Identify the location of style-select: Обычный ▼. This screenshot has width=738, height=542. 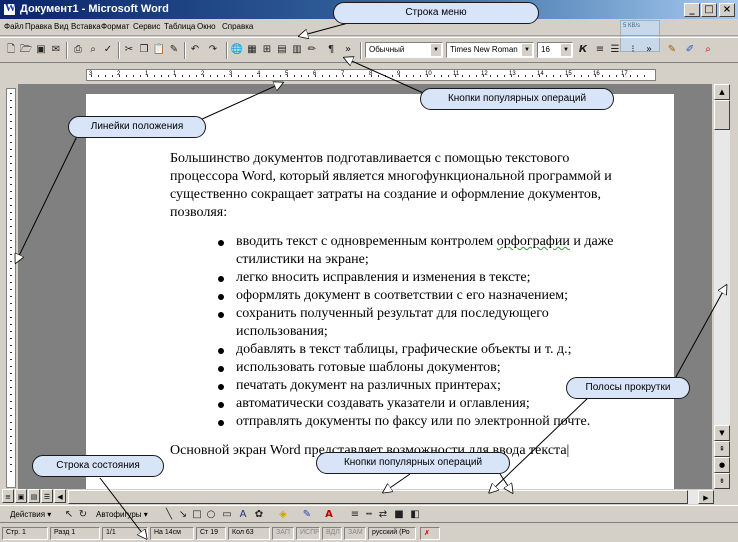
(404, 50).